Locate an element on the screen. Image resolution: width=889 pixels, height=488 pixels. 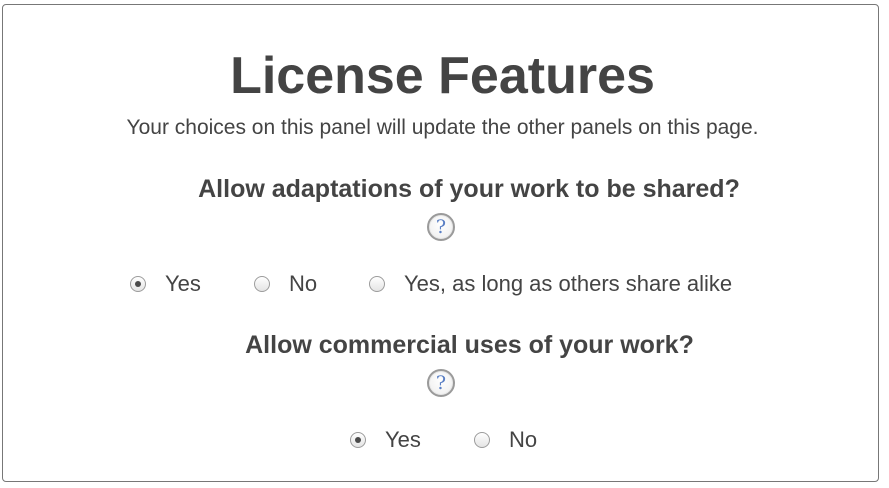
adaptations-no-radio is located at coordinates (262, 284).